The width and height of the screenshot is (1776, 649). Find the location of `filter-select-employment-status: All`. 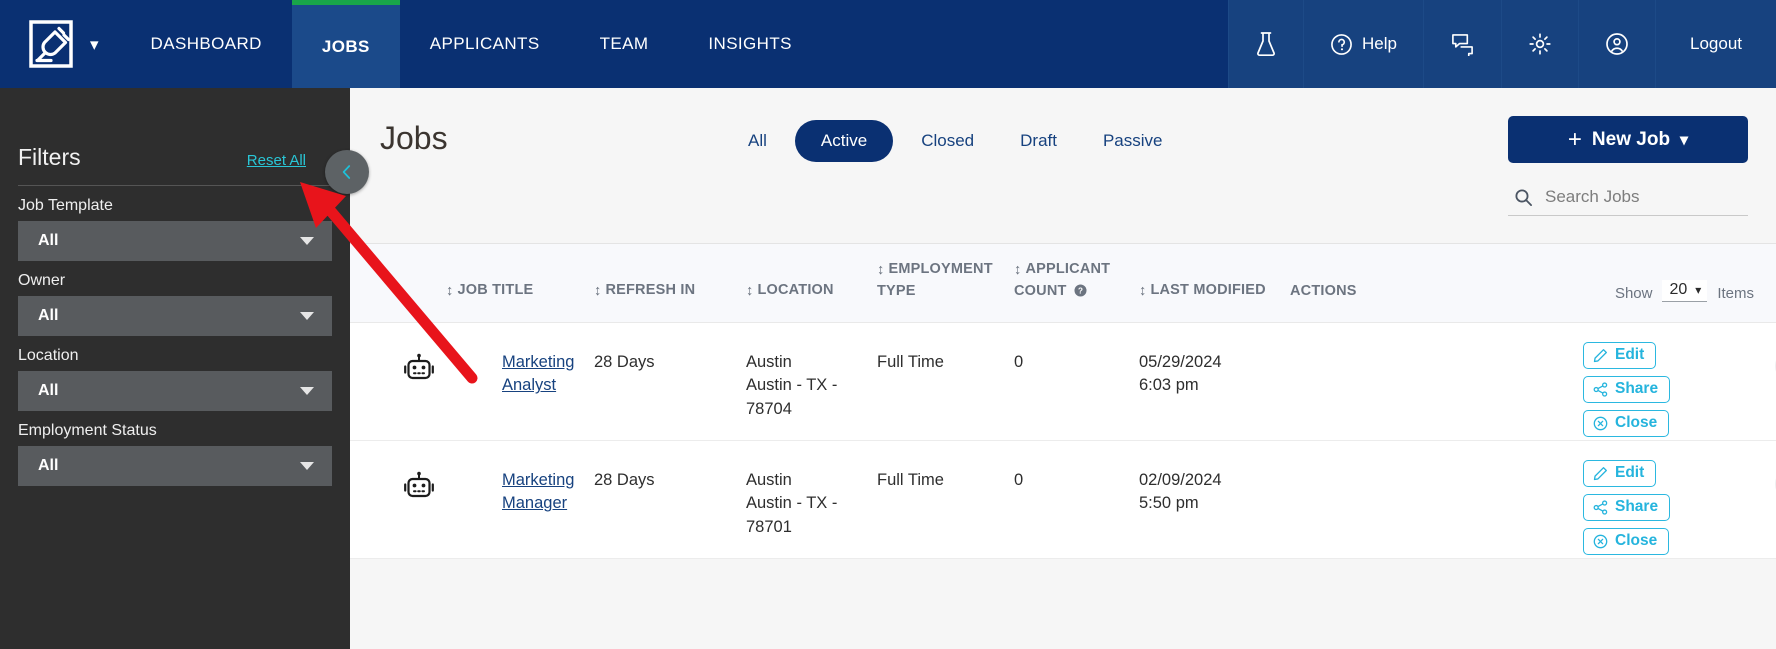

filter-select-employment-status: All is located at coordinates (175, 466).